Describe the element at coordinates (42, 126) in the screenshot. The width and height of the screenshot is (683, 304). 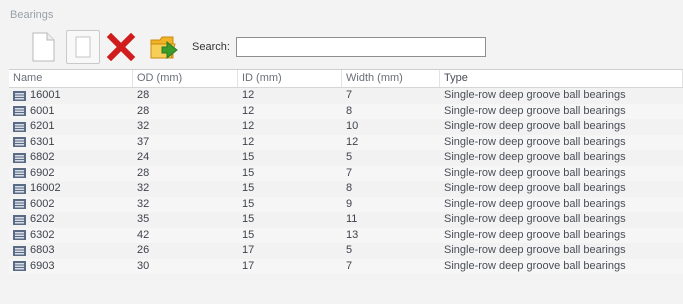
I see `bearing-name: 6201` at that location.